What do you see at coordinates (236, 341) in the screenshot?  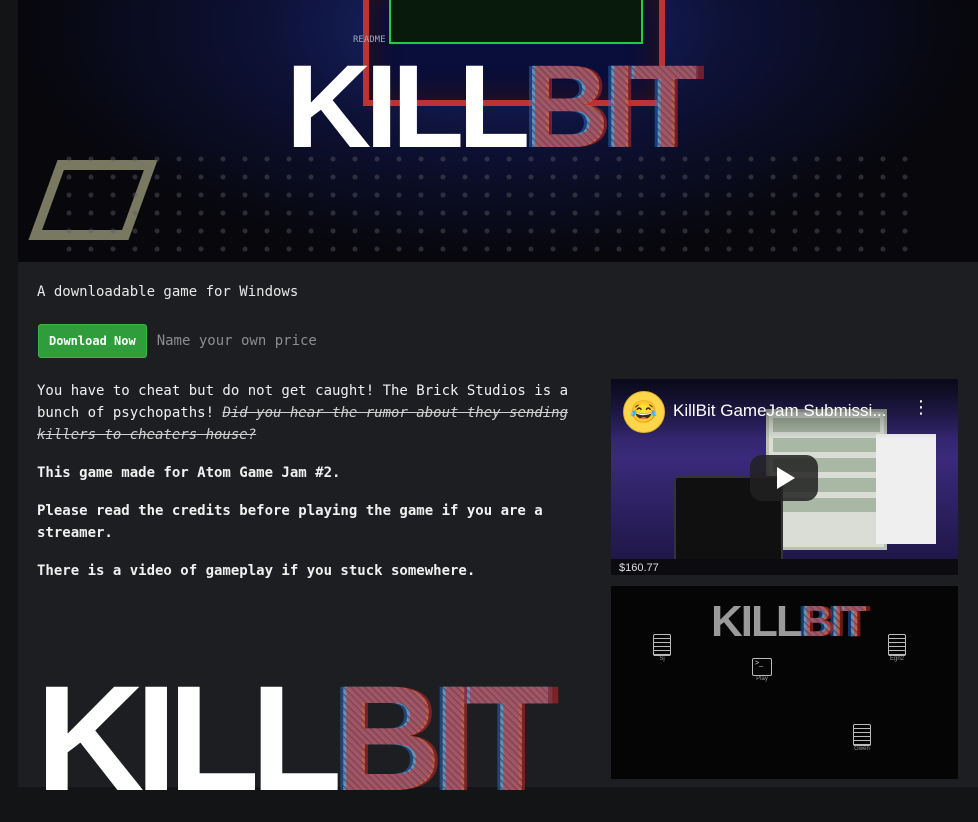 I see `price-hint: Name your own price` at bounding box center [236, 341].